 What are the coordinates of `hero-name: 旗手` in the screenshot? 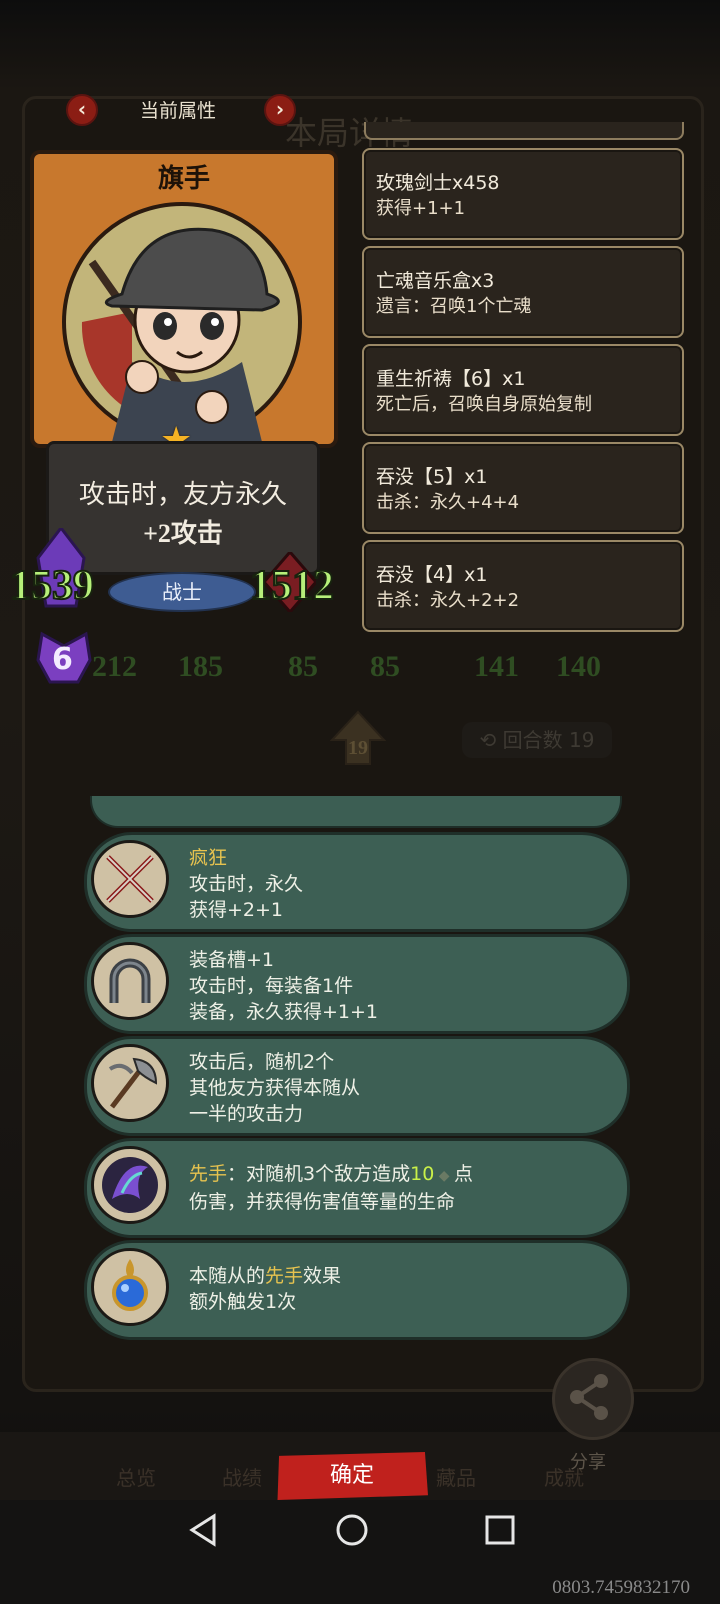 It's located at (183, 179).